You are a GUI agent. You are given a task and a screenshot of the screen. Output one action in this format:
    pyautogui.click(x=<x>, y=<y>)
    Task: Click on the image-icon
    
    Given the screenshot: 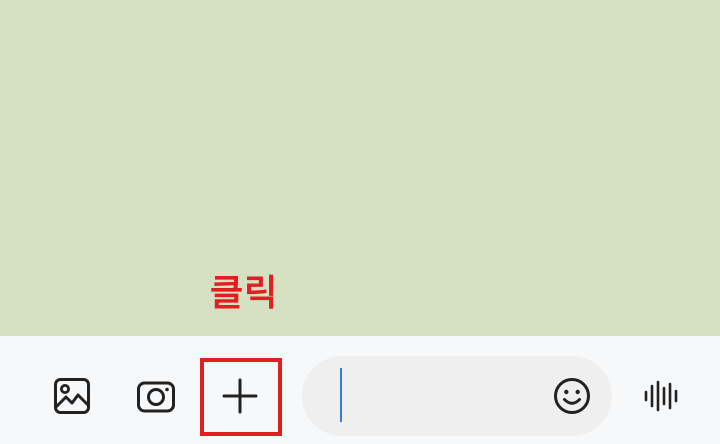 What is the action you would take?
    pyautogui.click(x=72, y=396)
    